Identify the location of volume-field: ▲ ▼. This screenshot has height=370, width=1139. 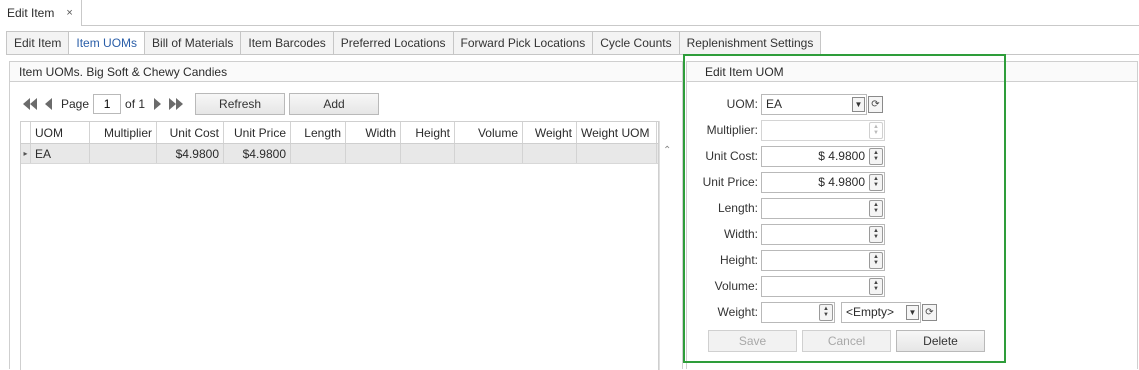
(823, 286).